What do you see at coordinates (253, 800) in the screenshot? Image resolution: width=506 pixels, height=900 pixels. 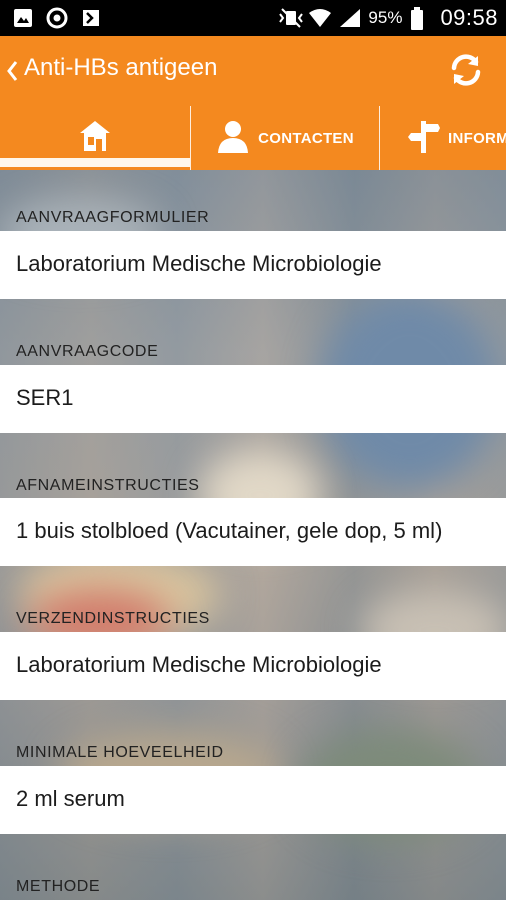 I see `list-item: 2 ml serum` at bounding box center [253, 800].